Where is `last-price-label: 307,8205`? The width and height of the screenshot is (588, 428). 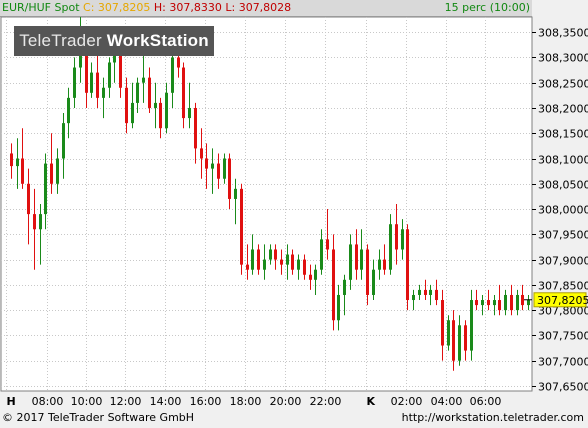 last-price-label: 307,8205 is located at coordinates (562, 300).